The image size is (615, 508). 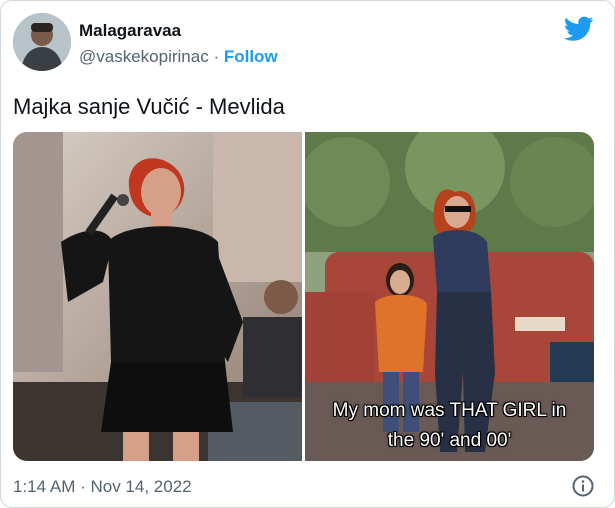 I want to click on info-icon, so click(x=583, y=486).